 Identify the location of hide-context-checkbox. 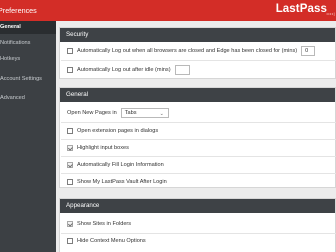
(70, 241).